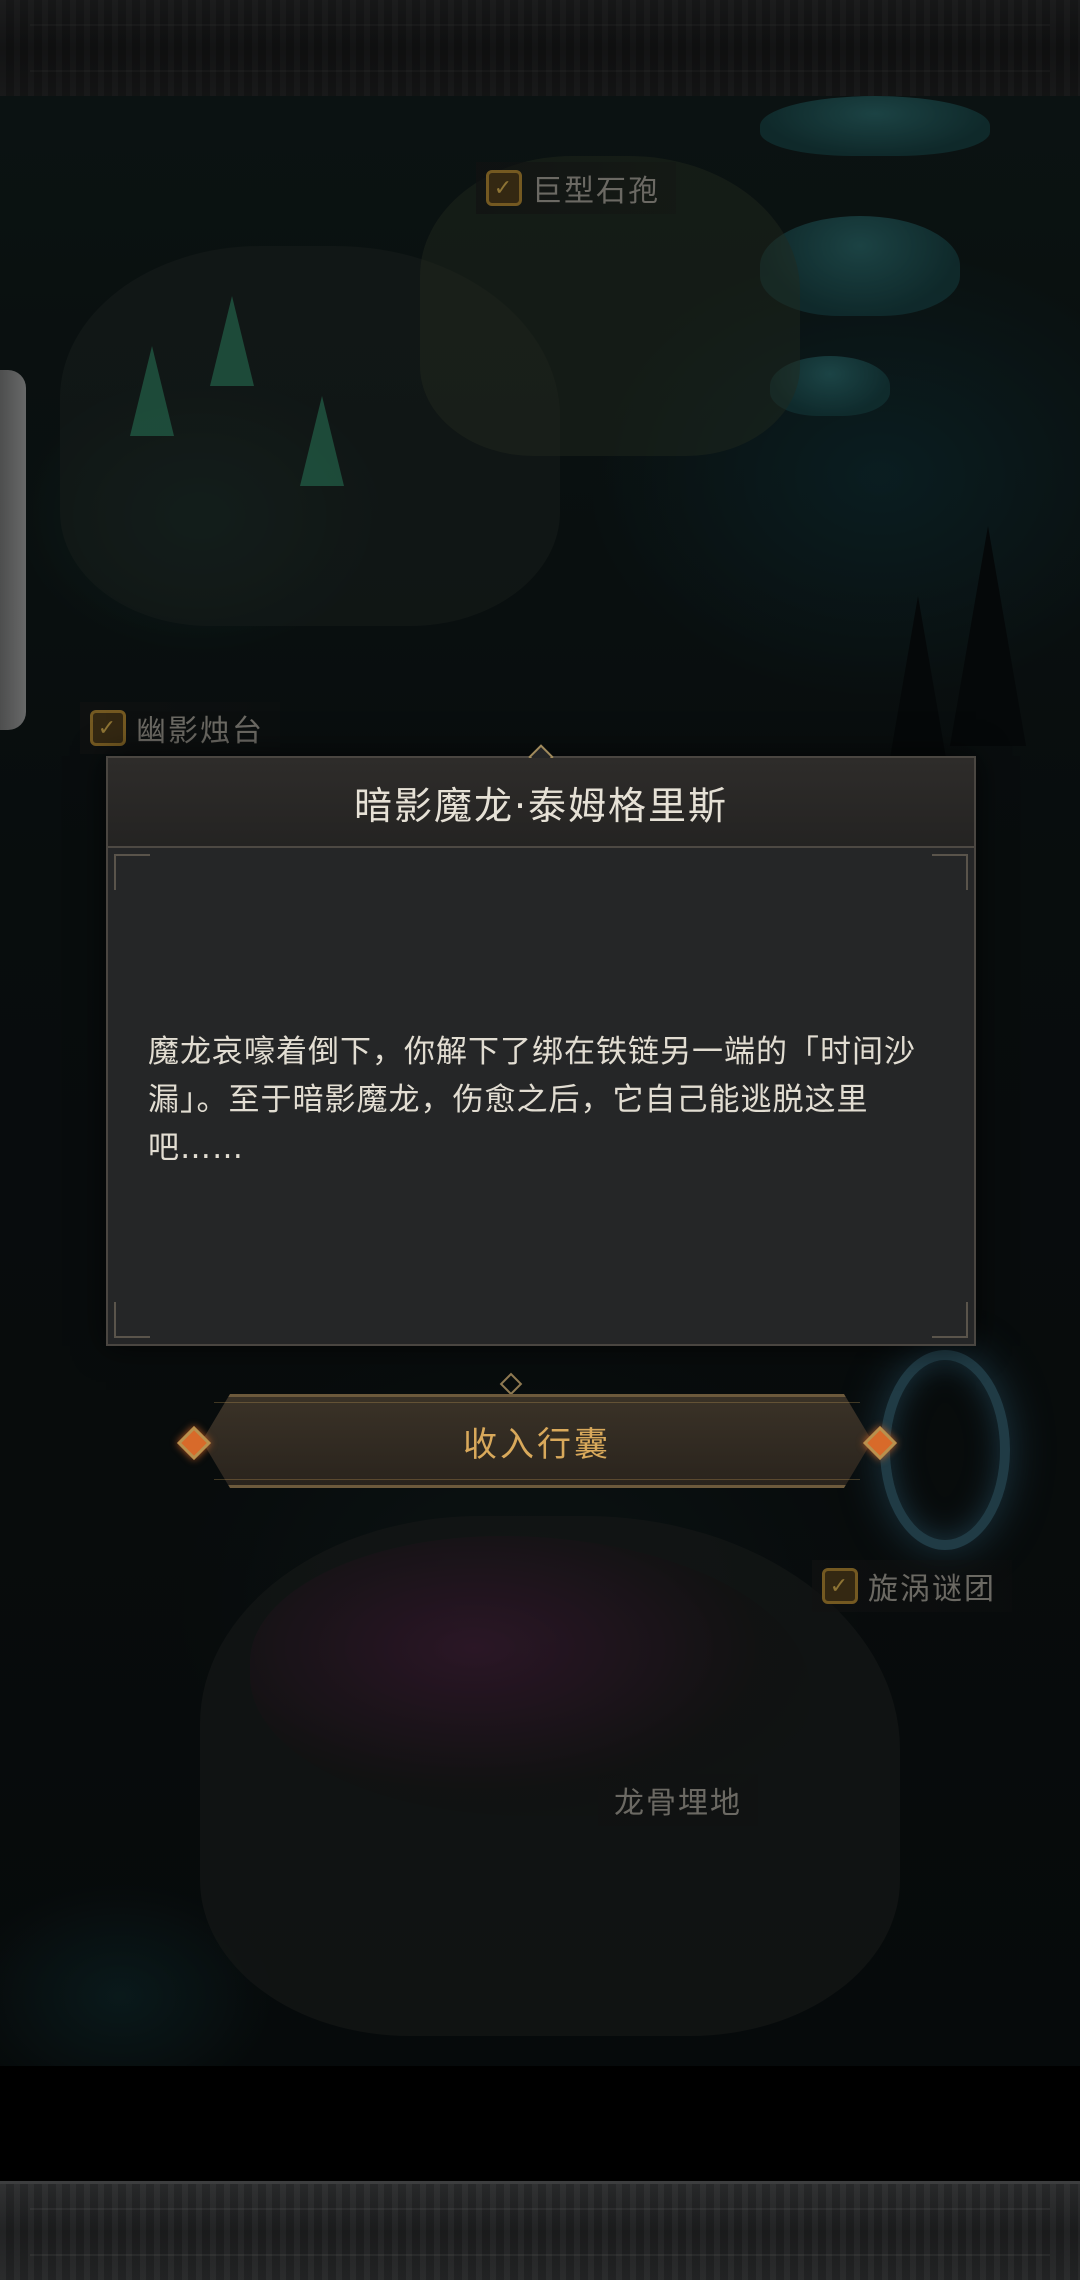  I want to click on dialog-title: 暗影魔龙·泰姆格里斯, so click(541, 805).